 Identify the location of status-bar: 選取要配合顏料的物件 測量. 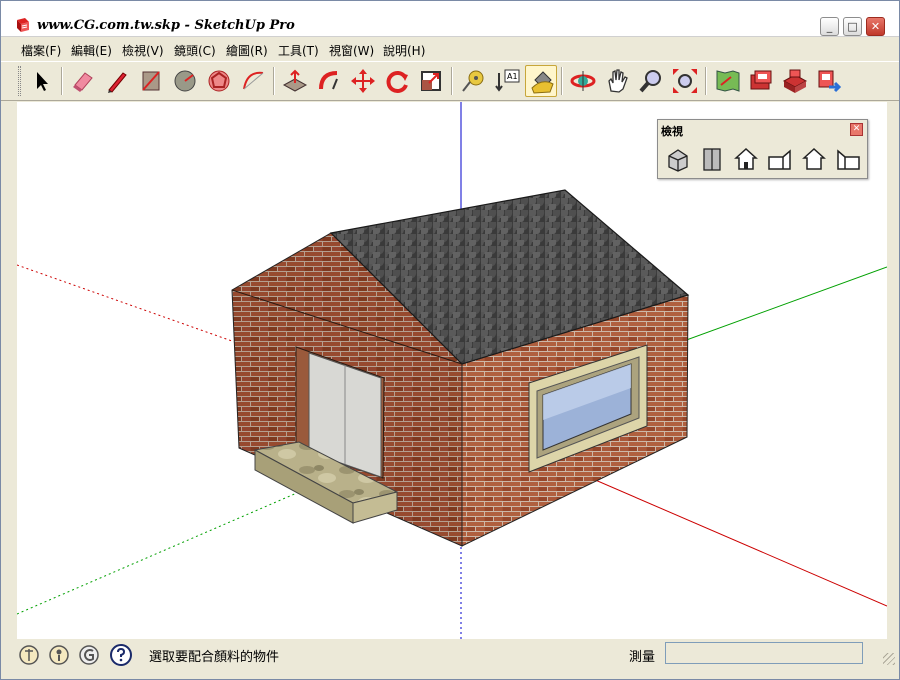
(450, 659).